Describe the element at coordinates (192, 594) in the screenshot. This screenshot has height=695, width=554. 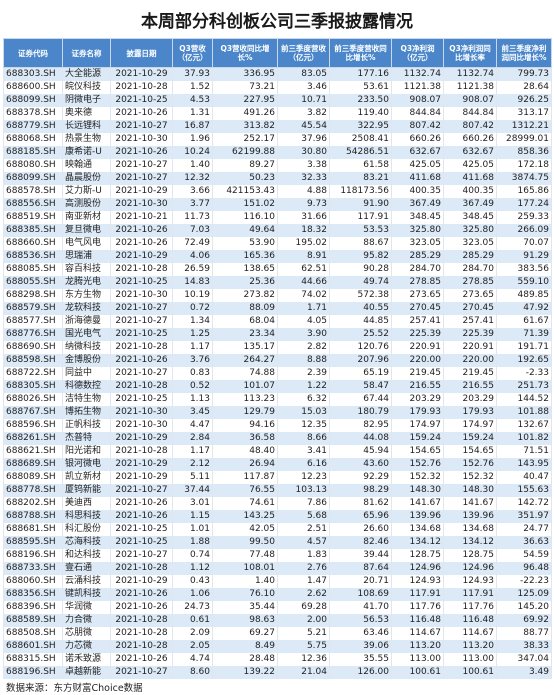
I see `table-cell: 1.06` at that location.